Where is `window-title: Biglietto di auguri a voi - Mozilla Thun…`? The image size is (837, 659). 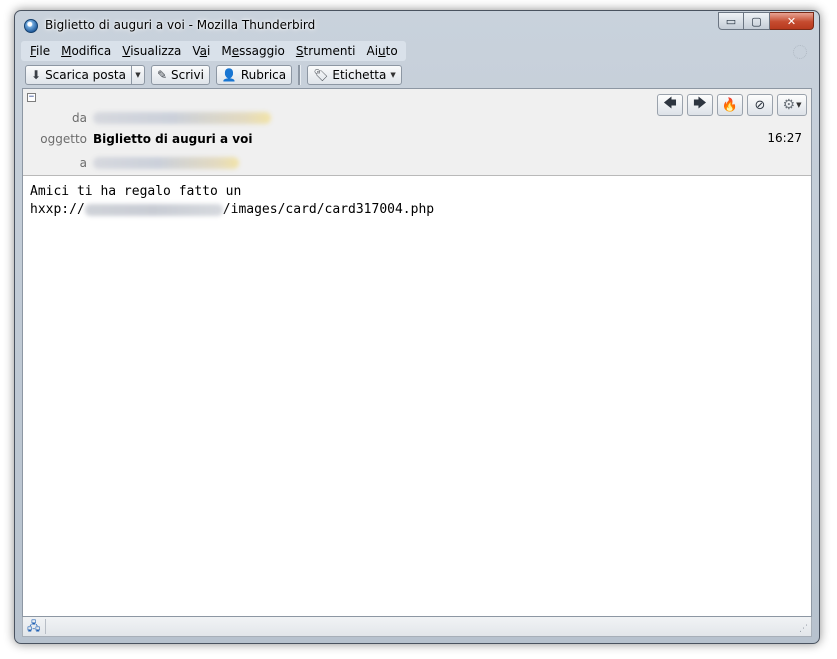 window-title: Biglietto di auguri a voi - Mozilla Thun… is located at coordinates (180, 25).